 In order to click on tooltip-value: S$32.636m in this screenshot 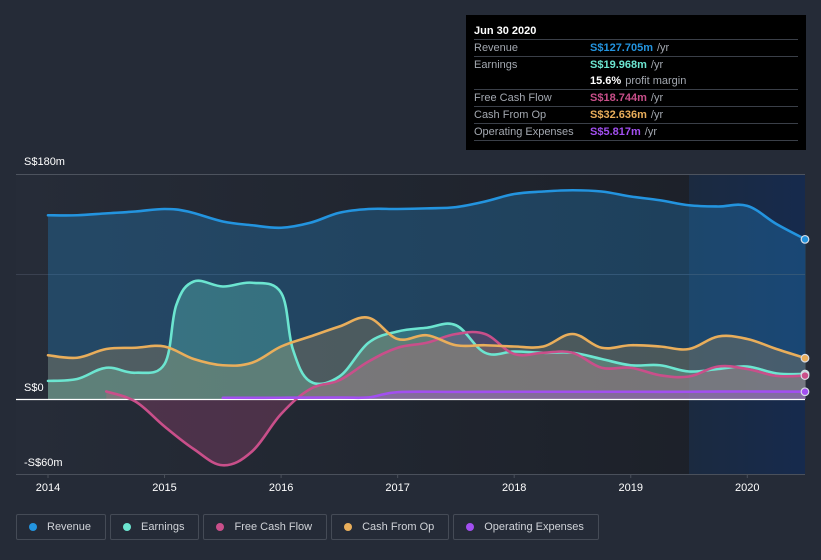, I will do `click(618, 115)`.